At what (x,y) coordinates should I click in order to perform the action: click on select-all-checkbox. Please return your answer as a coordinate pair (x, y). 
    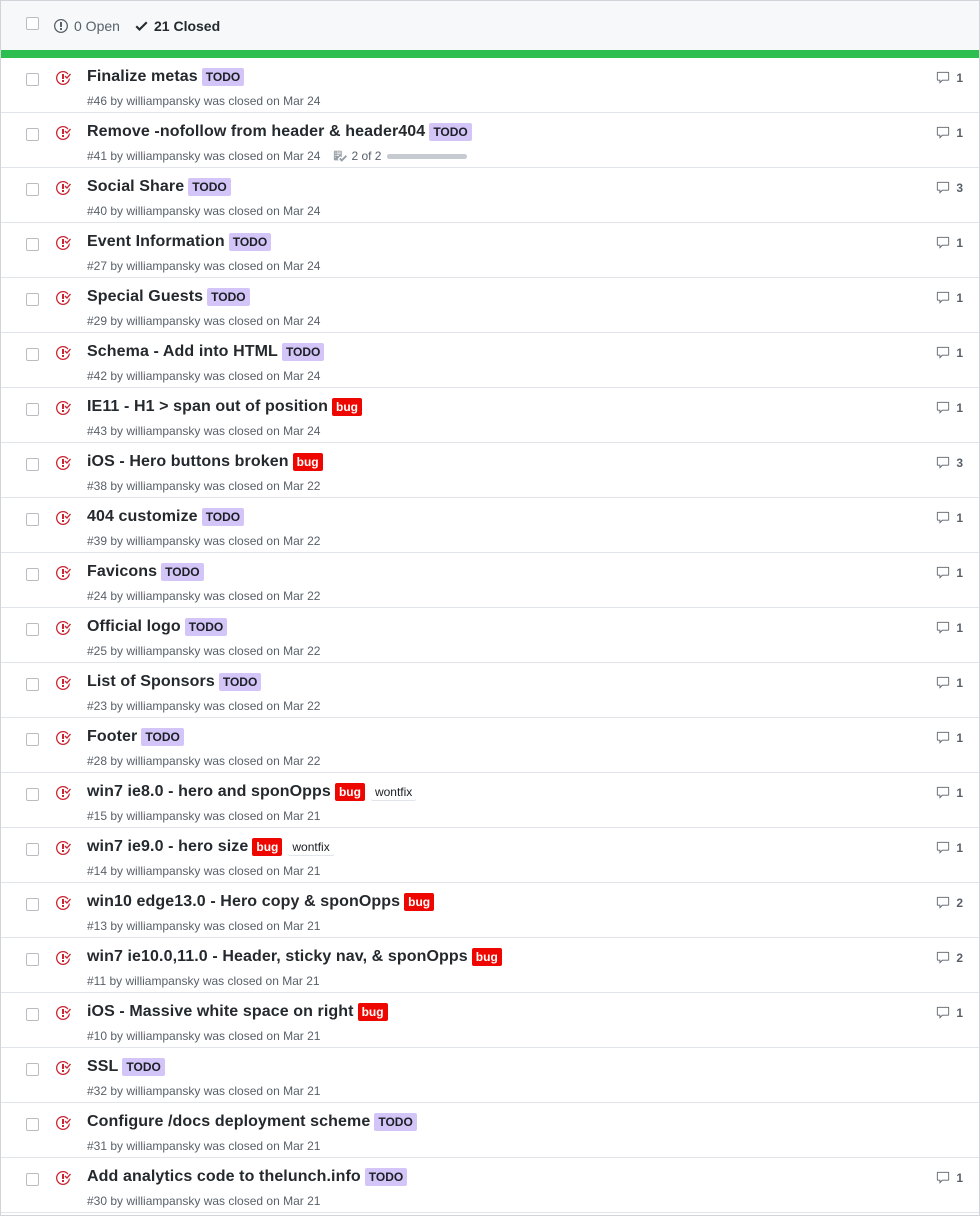
    Looking at the image, I should click on (32, 23).